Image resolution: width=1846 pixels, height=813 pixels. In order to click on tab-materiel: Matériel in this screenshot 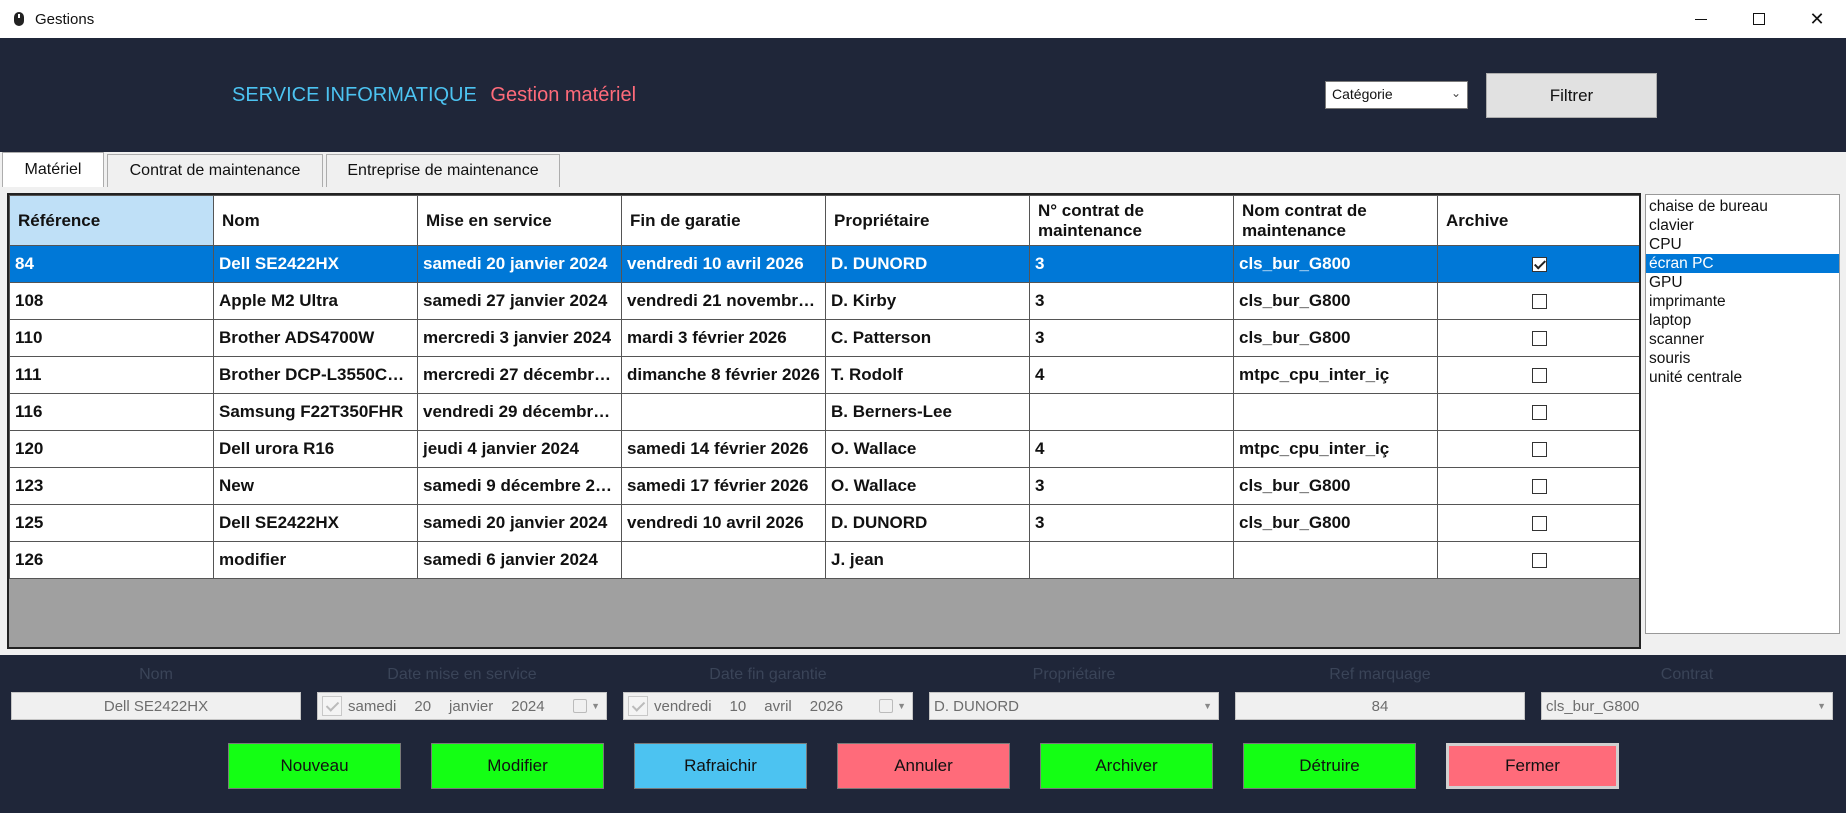, I will do `click(53, 169)`.